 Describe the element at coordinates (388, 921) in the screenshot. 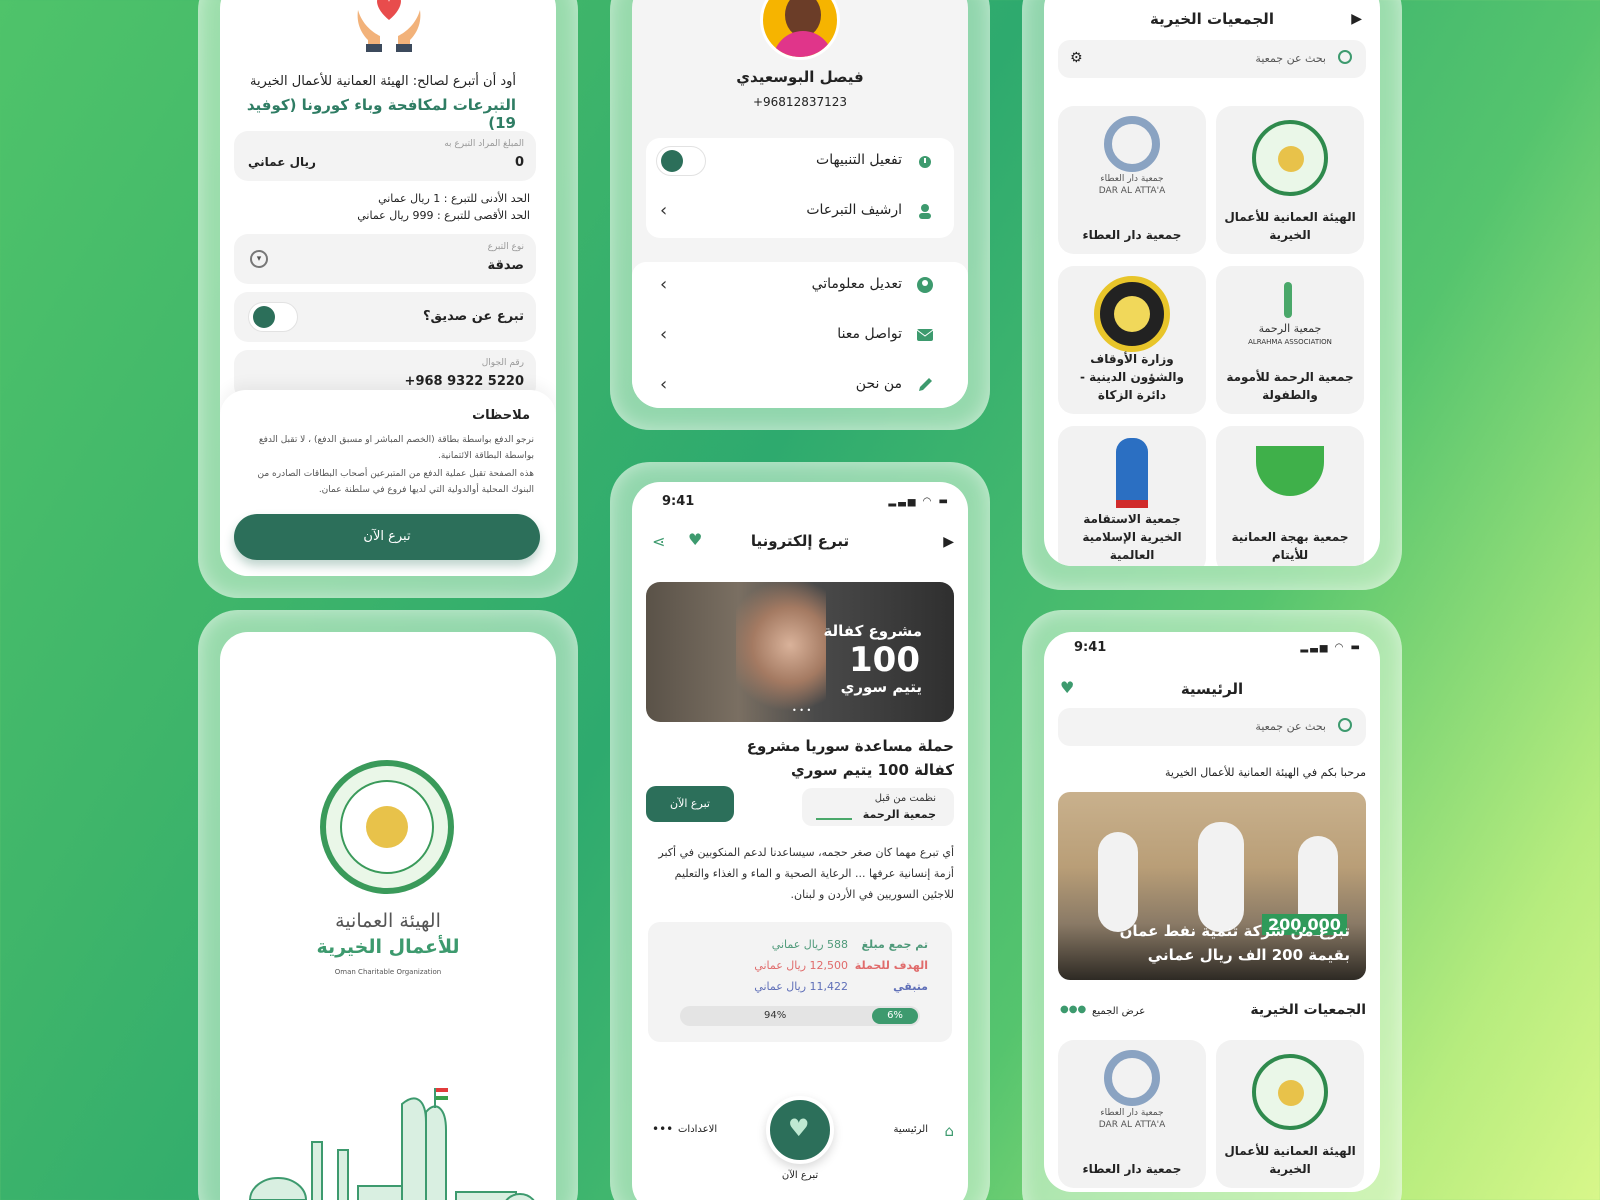

I see `splash-title-line1: الهيئة العمانية` at that location.